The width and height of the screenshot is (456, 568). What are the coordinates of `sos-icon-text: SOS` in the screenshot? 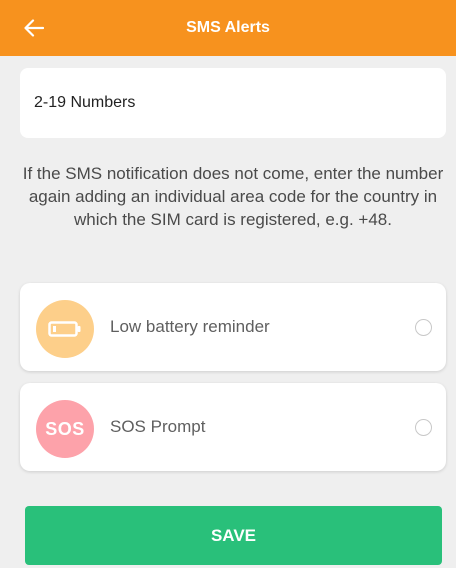 It's located at (65, 428).